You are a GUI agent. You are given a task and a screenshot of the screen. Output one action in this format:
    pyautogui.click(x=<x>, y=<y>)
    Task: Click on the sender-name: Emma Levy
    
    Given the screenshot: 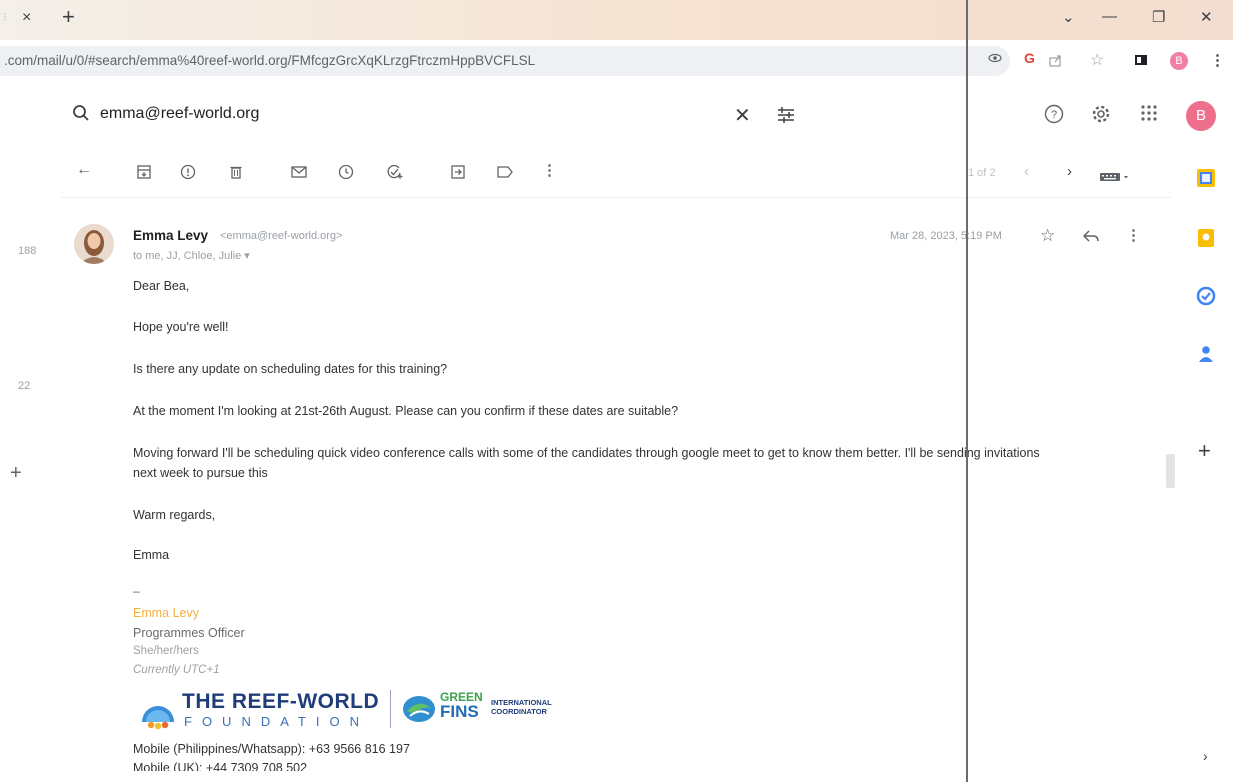 What is the action you would take?
    pyautogui.click(x=170, y=235)
    